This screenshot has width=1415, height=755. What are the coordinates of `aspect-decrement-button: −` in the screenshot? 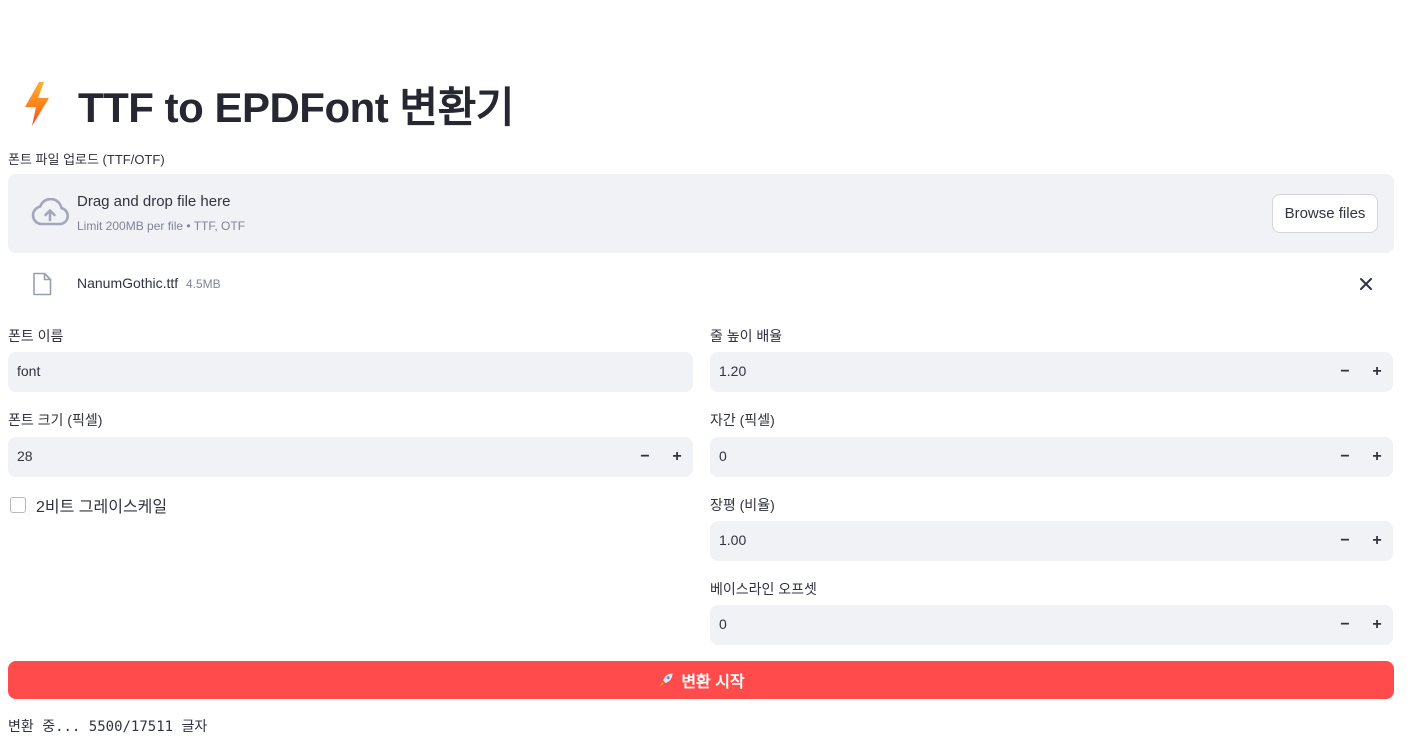 It's located at (1345, 541).